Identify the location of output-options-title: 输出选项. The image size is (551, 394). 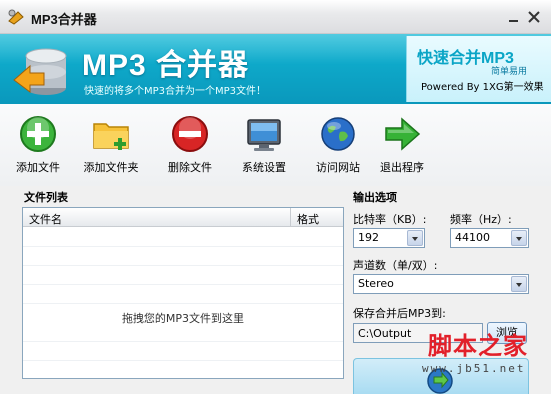
(375, 197).